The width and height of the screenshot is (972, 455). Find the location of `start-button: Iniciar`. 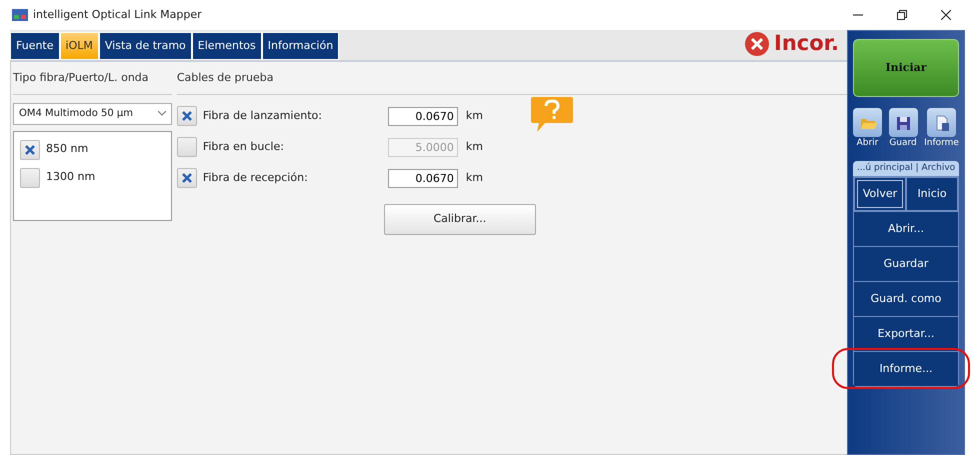

start-button: Iniciar is located at coordinates (906, 68).